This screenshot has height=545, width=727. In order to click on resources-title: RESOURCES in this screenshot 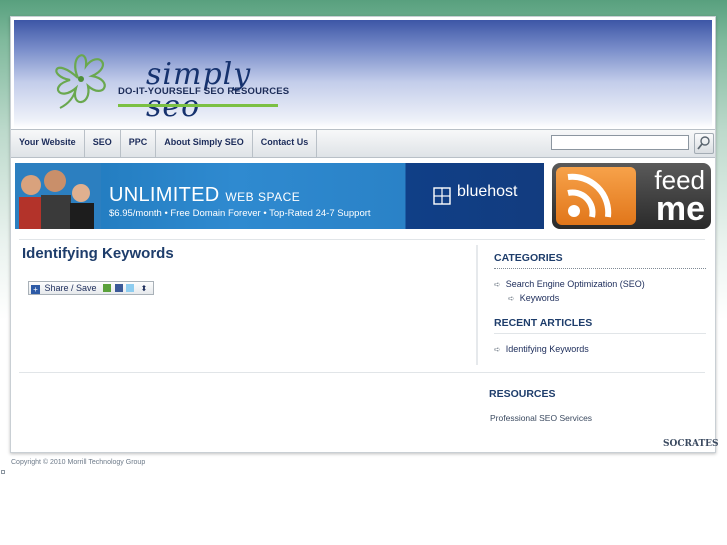, I will do `click(522, 394)`.